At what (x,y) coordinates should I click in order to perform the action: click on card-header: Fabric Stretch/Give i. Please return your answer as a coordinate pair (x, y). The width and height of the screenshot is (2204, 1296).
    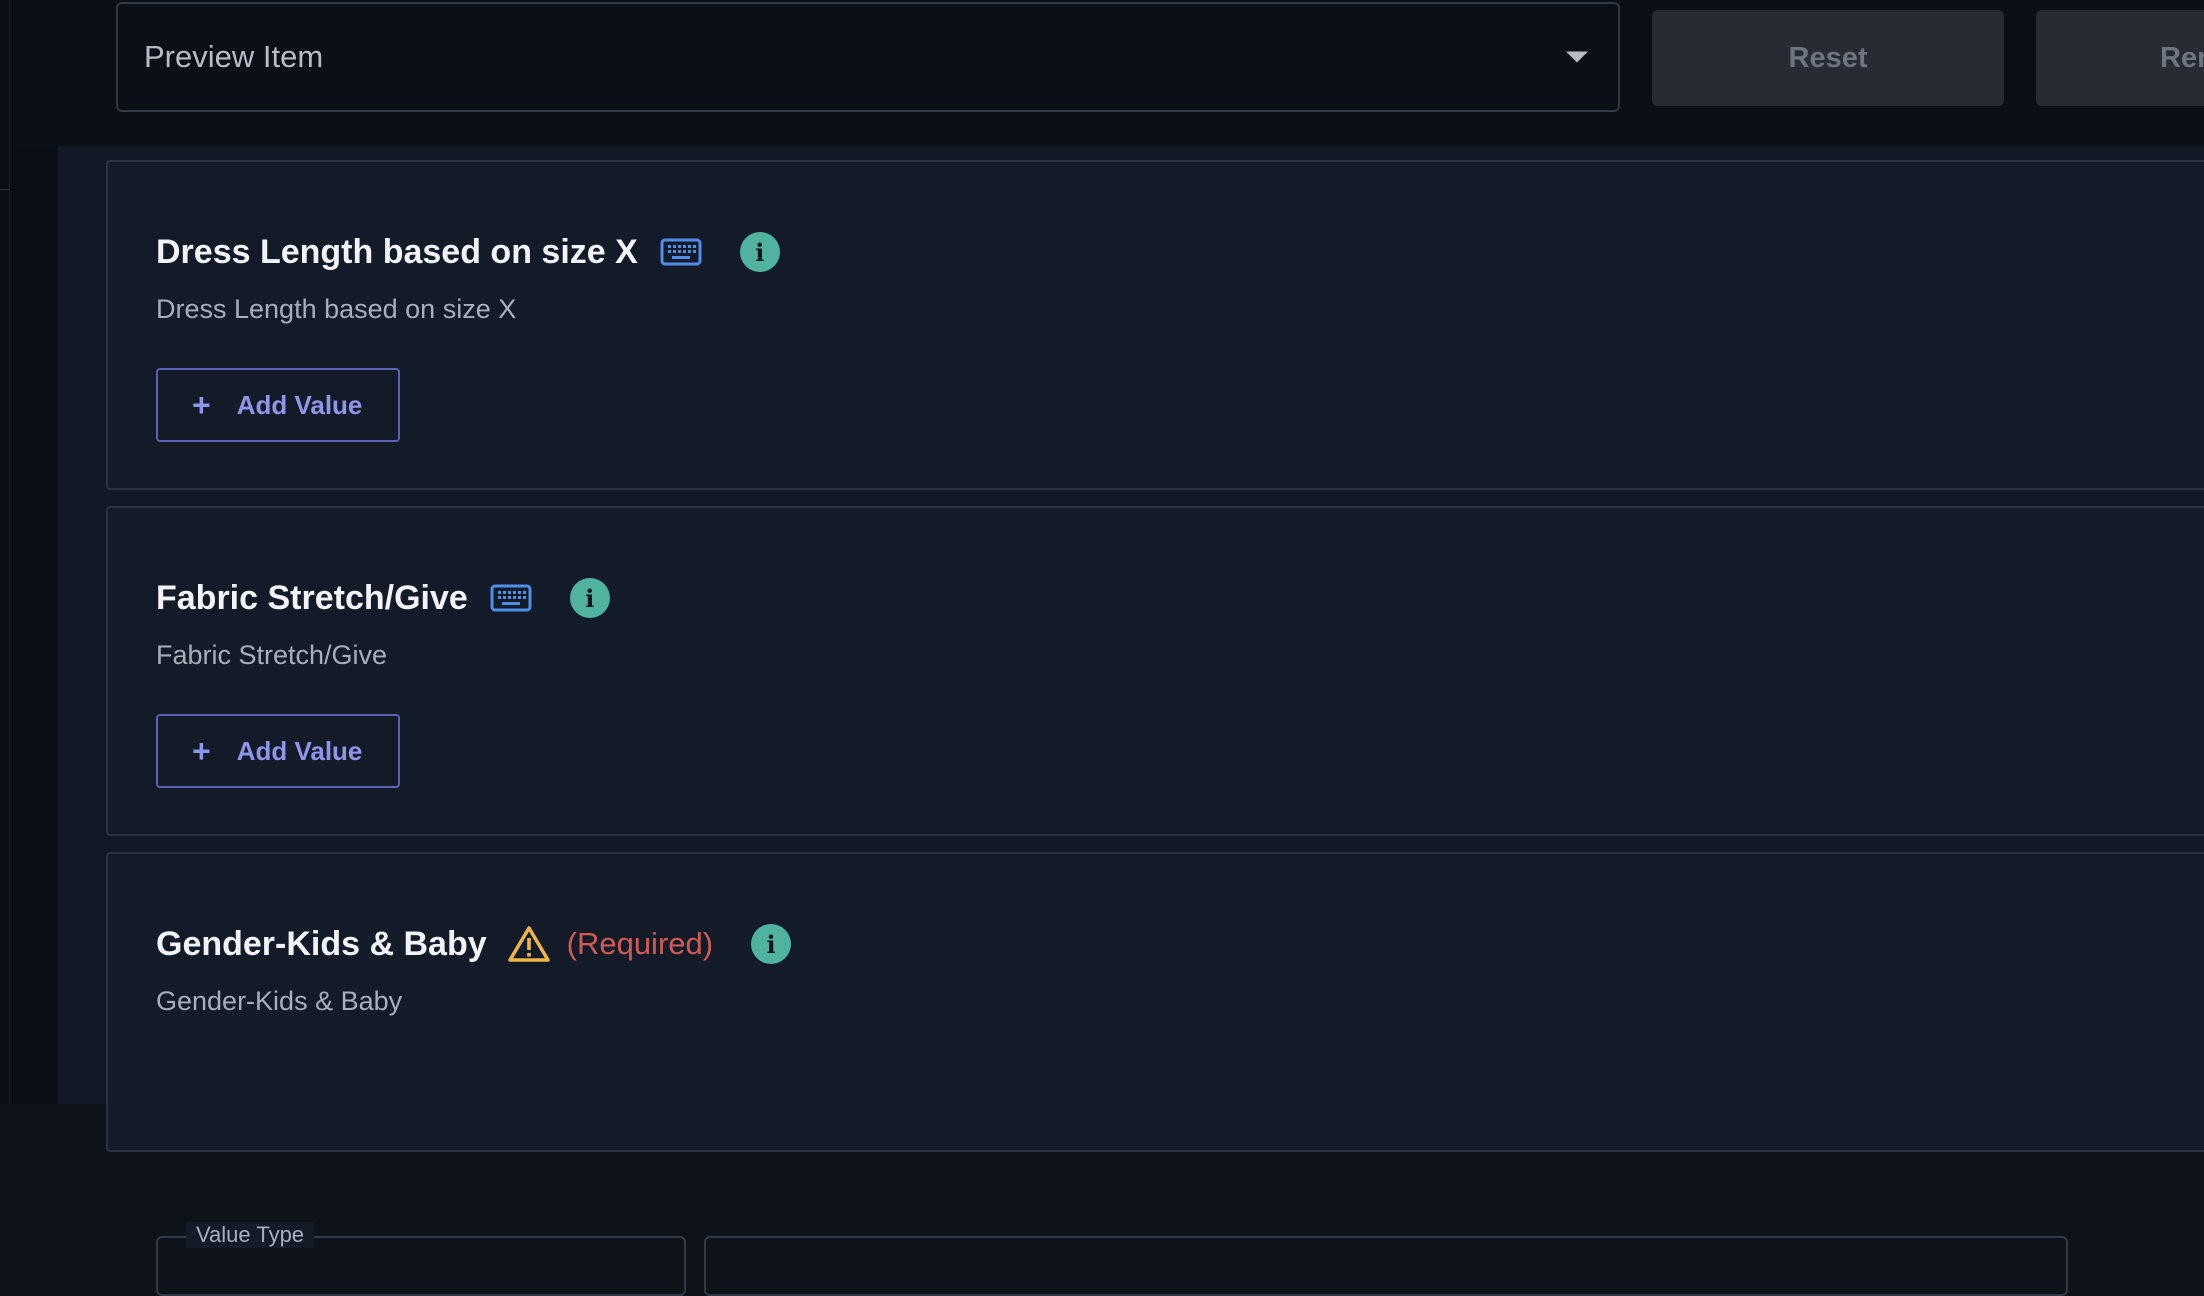
    Looking at the image, I should click on (383, 598).